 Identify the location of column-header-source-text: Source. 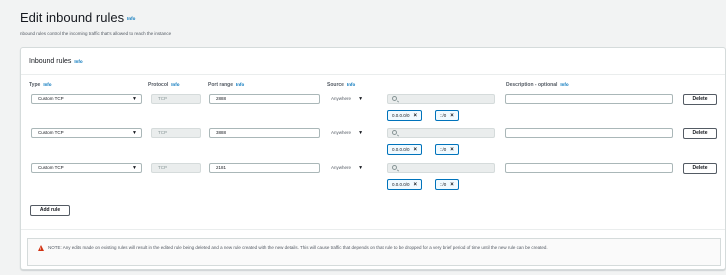
(335, 85).